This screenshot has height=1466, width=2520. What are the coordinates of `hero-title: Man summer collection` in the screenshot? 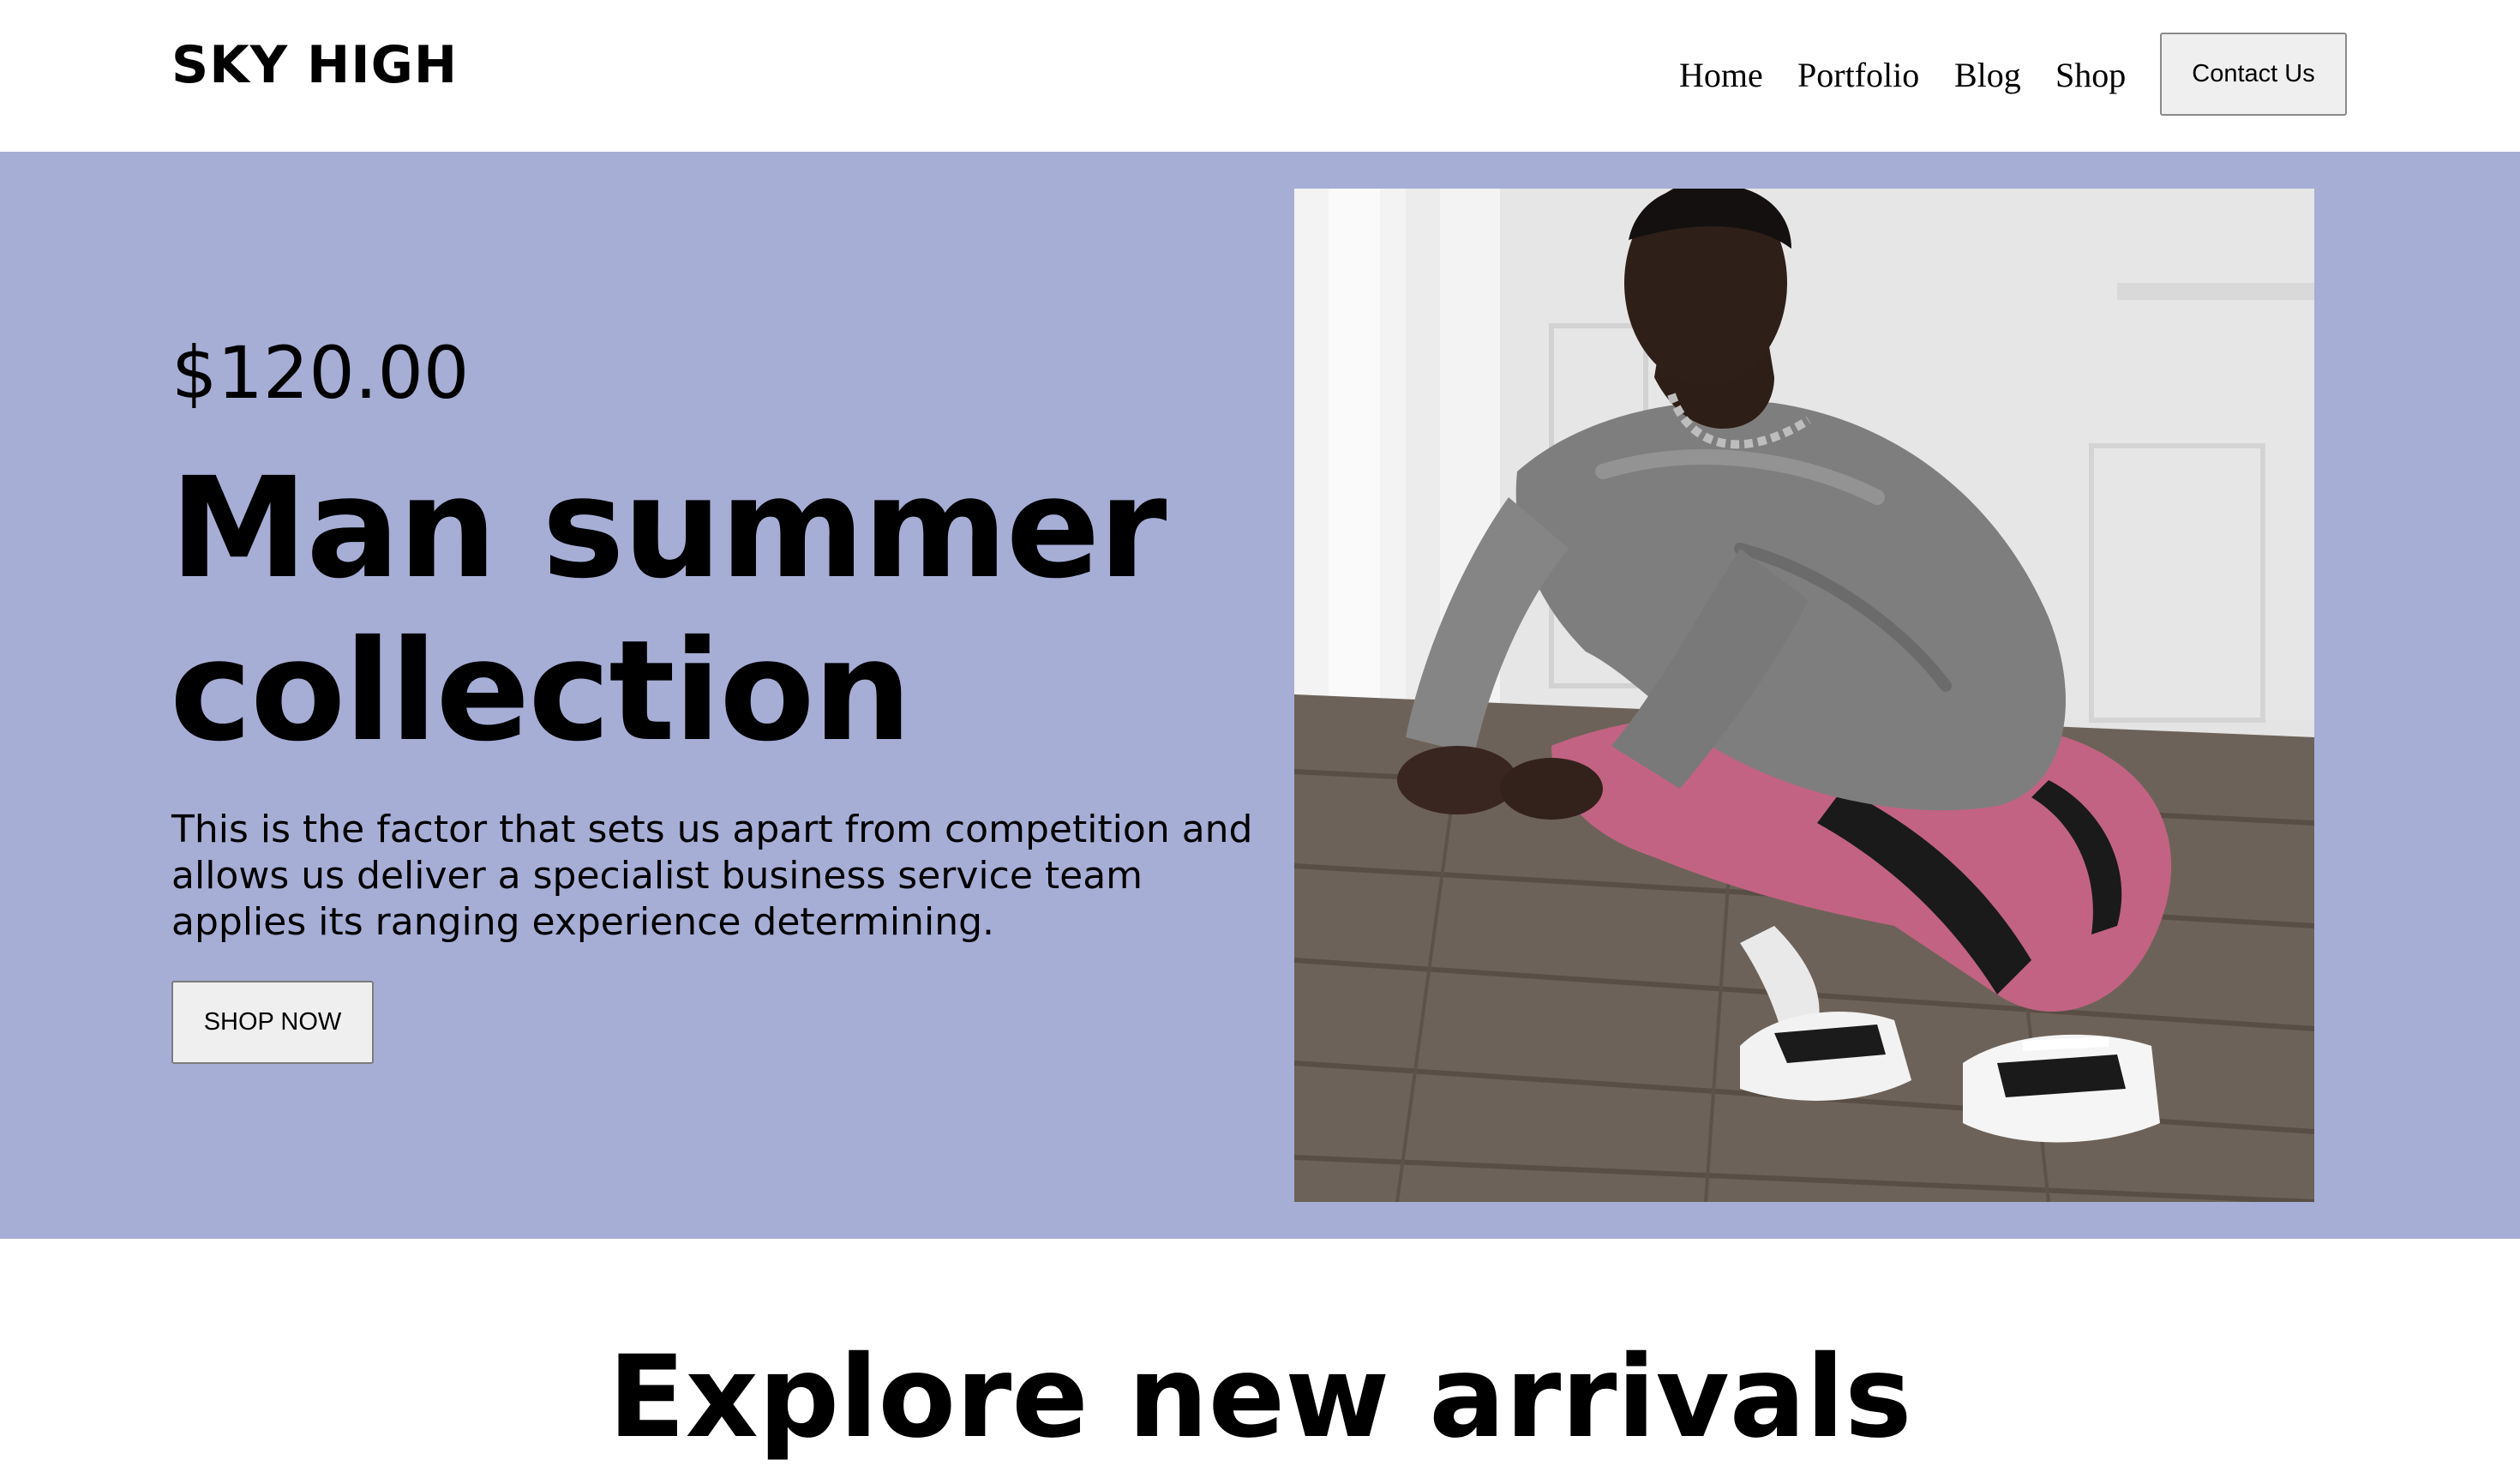 It's located at (668, 610).